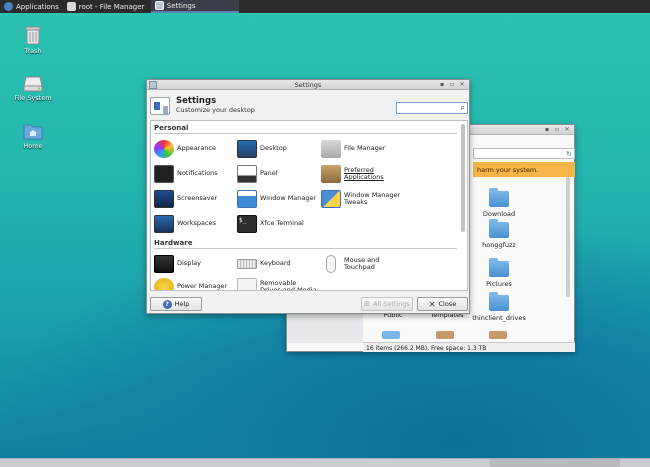 The height and width of the screenshot is (467, 650). I want to click on settings-item-mouse-touchpad: Mouse and Touchpad, so click(362, 264).